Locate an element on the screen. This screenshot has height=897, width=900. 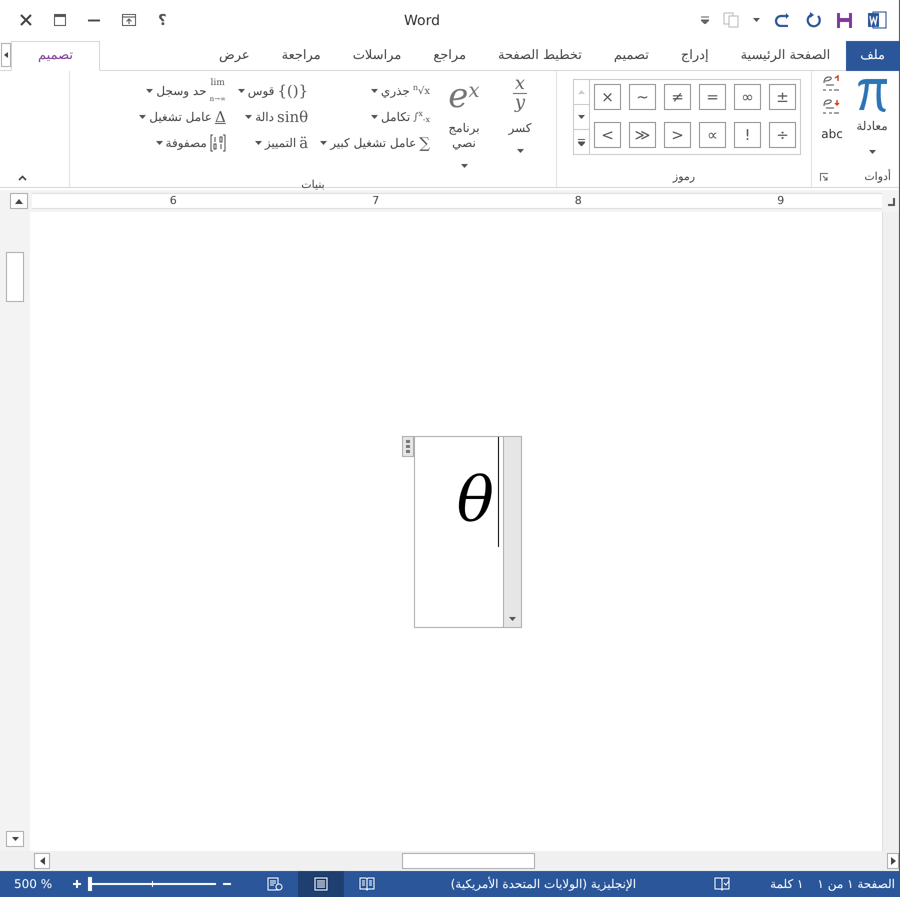
web-page-icon is located at coordinates (275, 884).